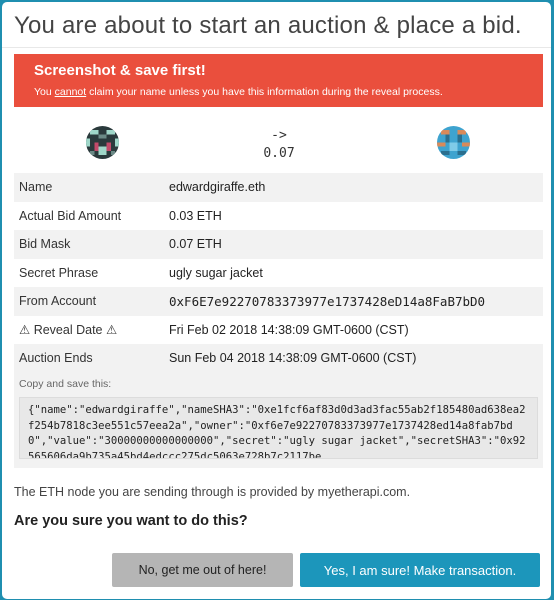  Describe the element at coordinates (44, 92) in the screenshot. I see `alert-body-prefix: You` at that location.